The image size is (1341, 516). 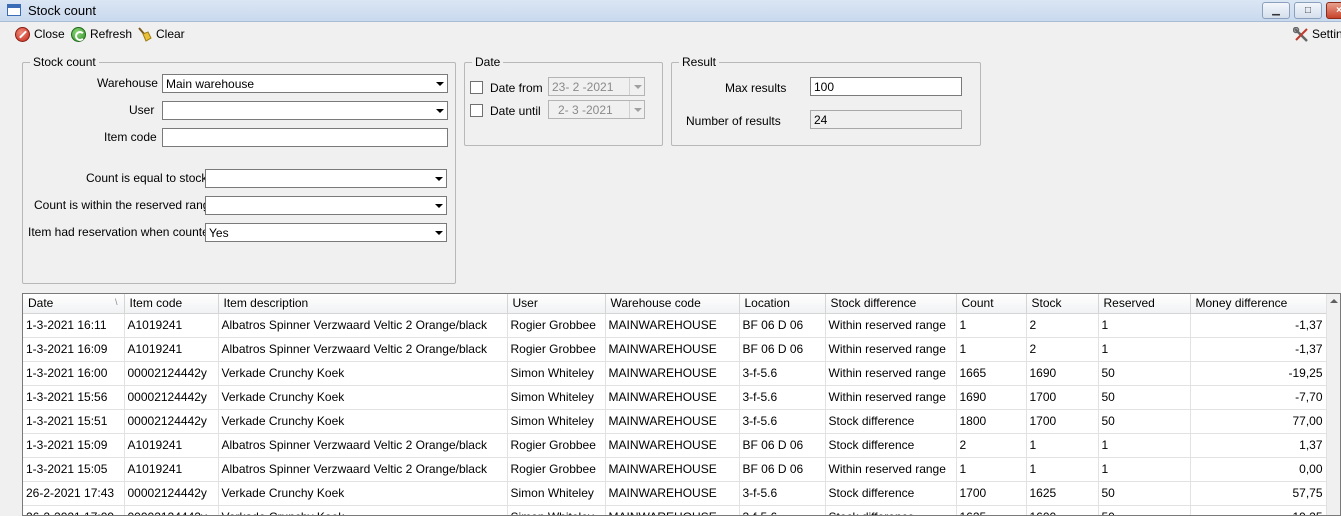 I want to click on clear-button: Clear, so click(x=161, y=34).